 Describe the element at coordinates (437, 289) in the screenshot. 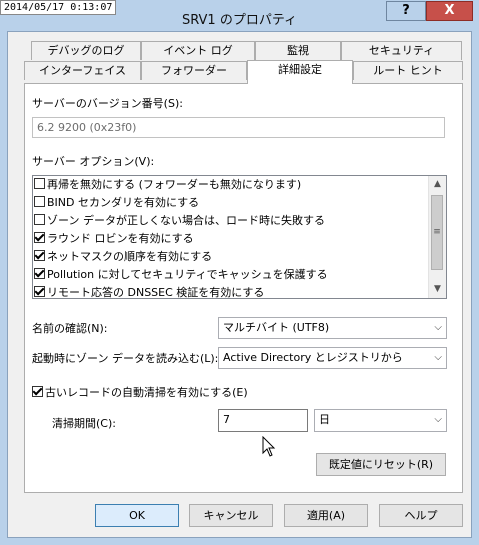

I see `scroll-down-icon: ▼` at that location.